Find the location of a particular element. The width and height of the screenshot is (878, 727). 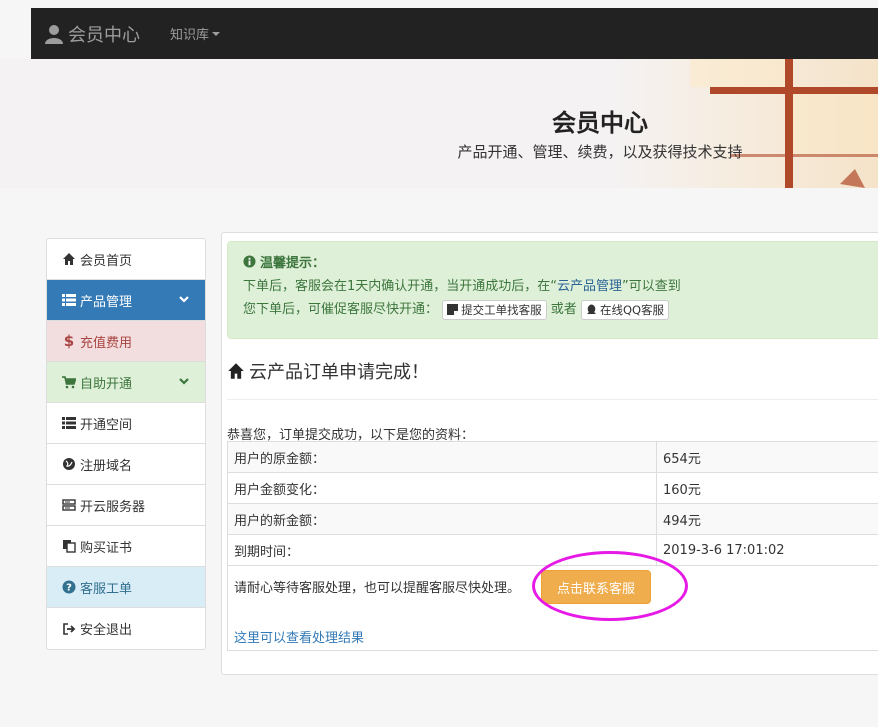

alert-line-1: 下单后，客服会在1天内确认开通，当开通成功后，在“云产品管理”可以查到 is located at coordinates (560, 284).